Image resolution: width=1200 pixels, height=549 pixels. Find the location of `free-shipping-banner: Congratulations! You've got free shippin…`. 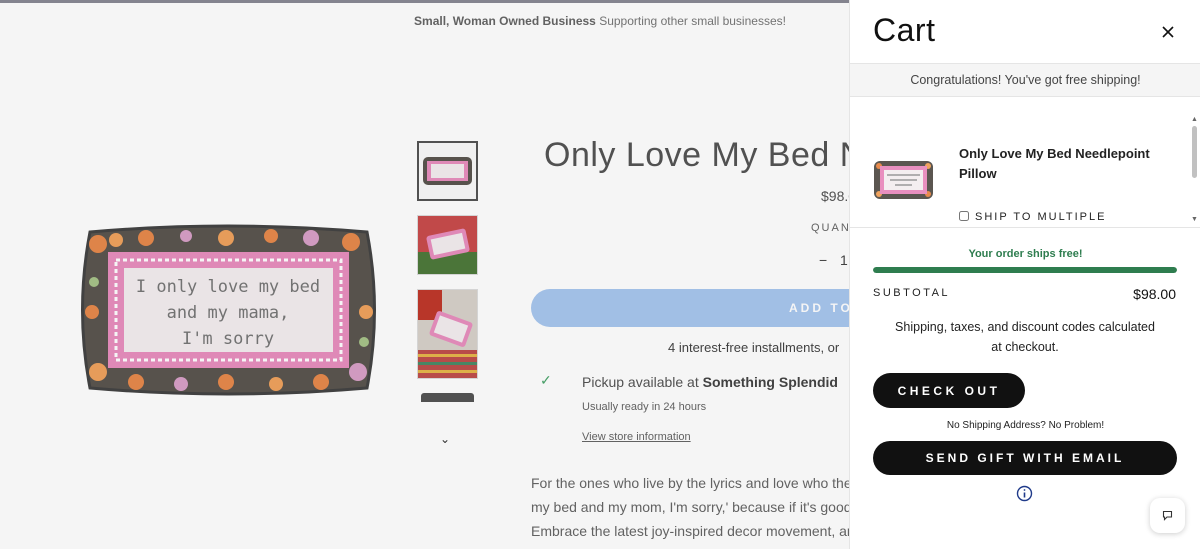

free-shipping-banner: Congratulations! You've got free shippin… is located at coordinates (1025, 80).